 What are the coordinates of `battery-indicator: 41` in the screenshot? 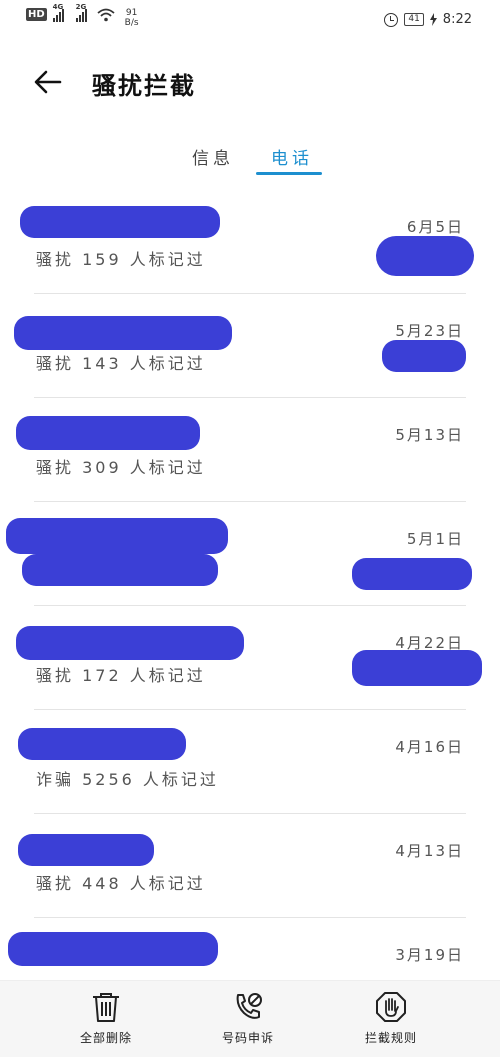 It's located at (414, 19).